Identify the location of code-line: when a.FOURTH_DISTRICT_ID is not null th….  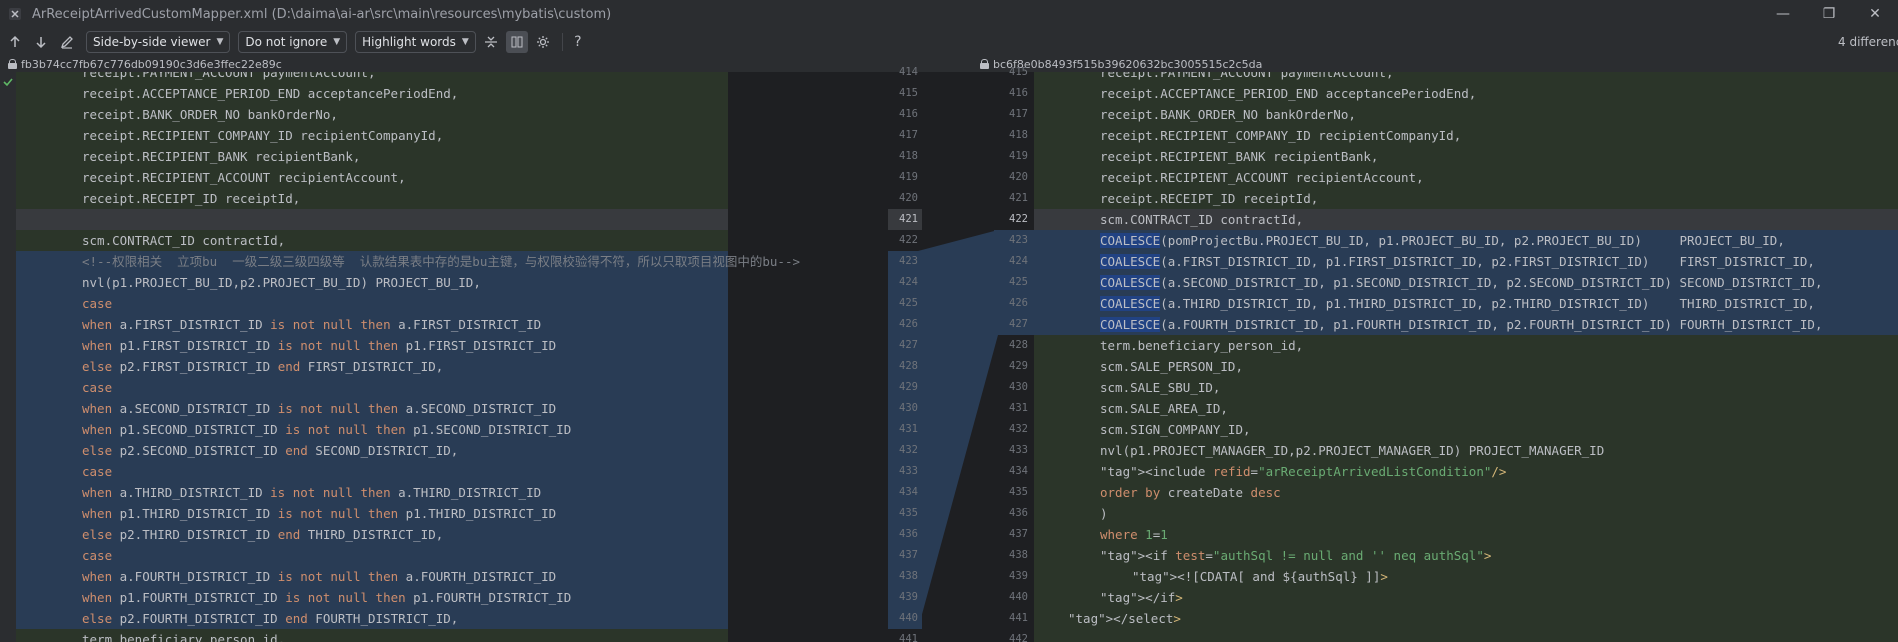
(372, 576).